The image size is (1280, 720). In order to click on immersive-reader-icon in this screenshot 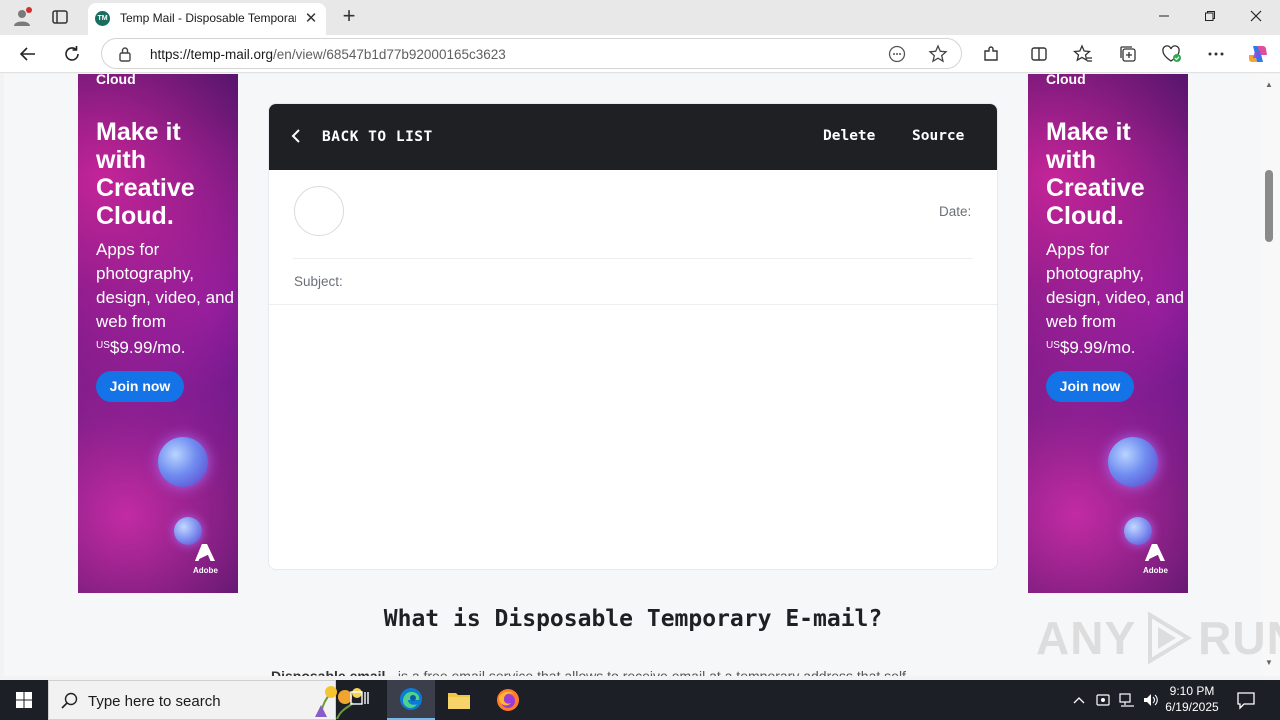, I will do `click(897, 56)`.